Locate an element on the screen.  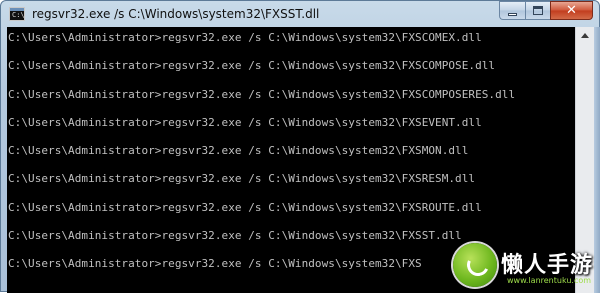
arrow-up-icon is located at coordinates (585, 35).